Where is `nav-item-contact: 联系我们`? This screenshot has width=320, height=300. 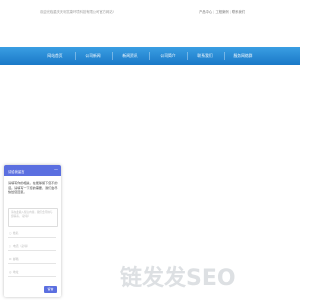
nav-item-contact: 联系我们 is located at coordinates (205, 56).